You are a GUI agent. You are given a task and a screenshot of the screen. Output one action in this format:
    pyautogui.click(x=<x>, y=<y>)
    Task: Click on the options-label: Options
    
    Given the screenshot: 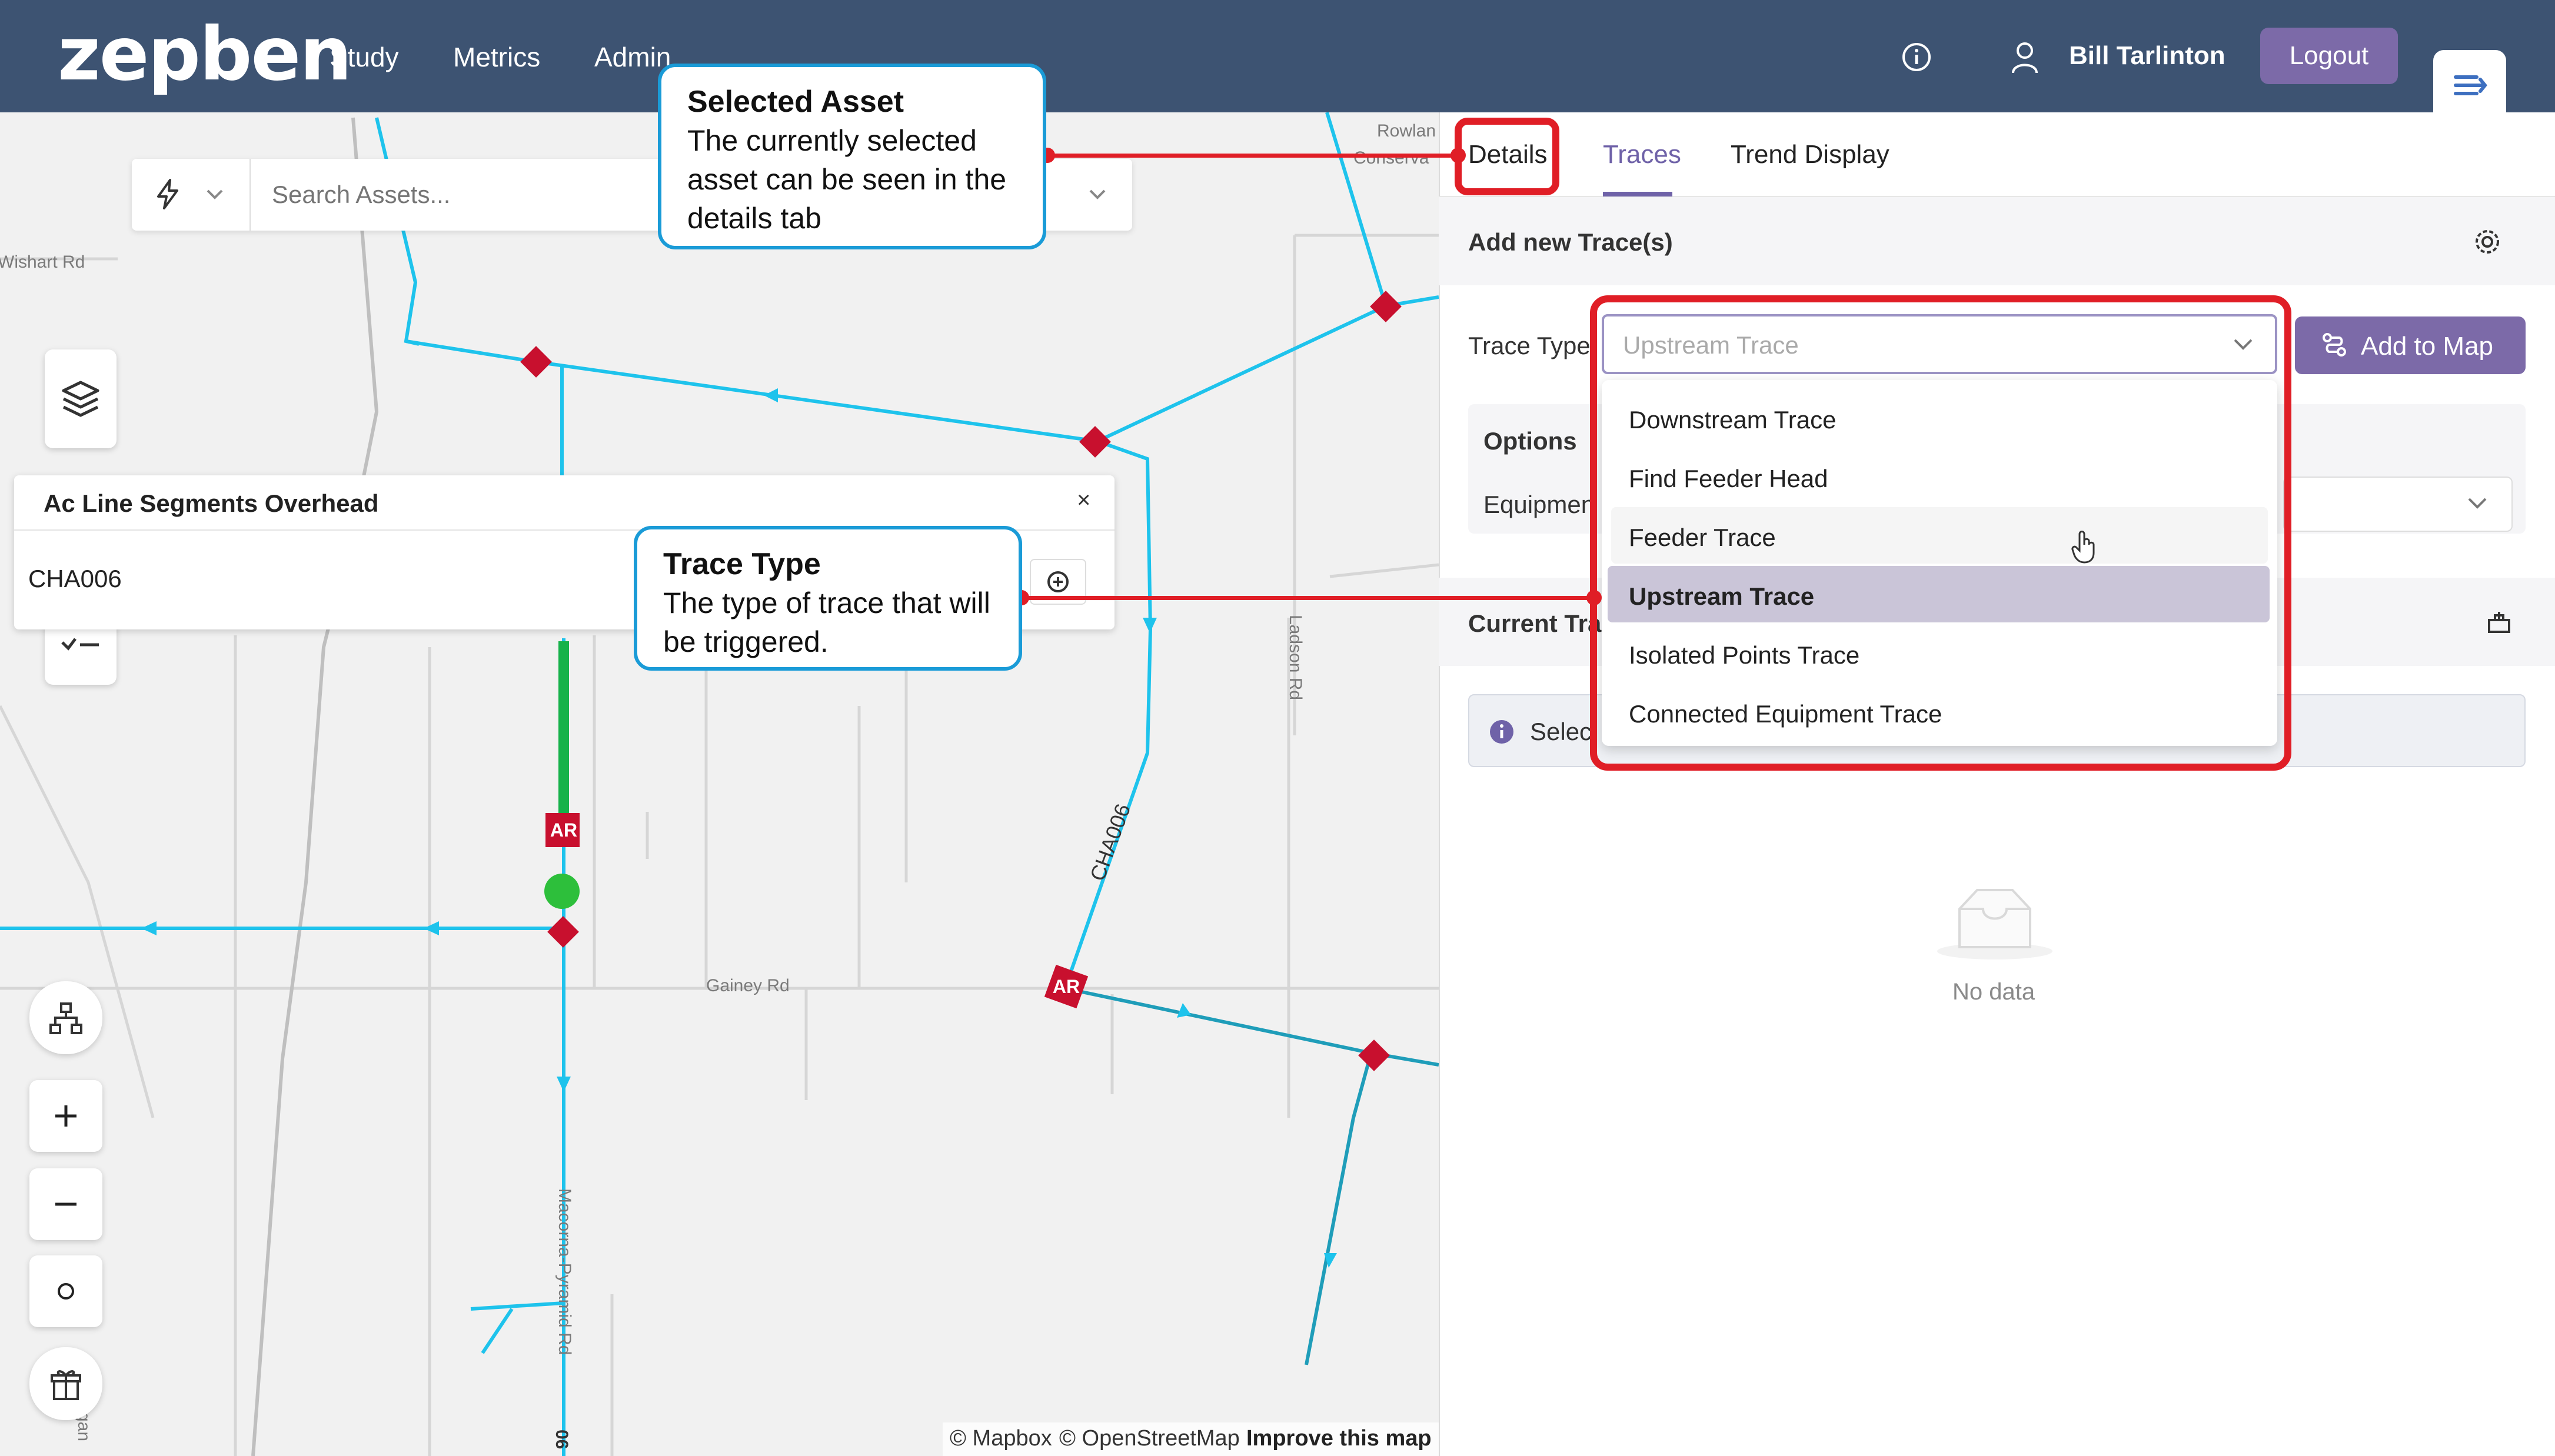 What is the action you would take?
    pyautogui.click(x=1530, y=441)
    